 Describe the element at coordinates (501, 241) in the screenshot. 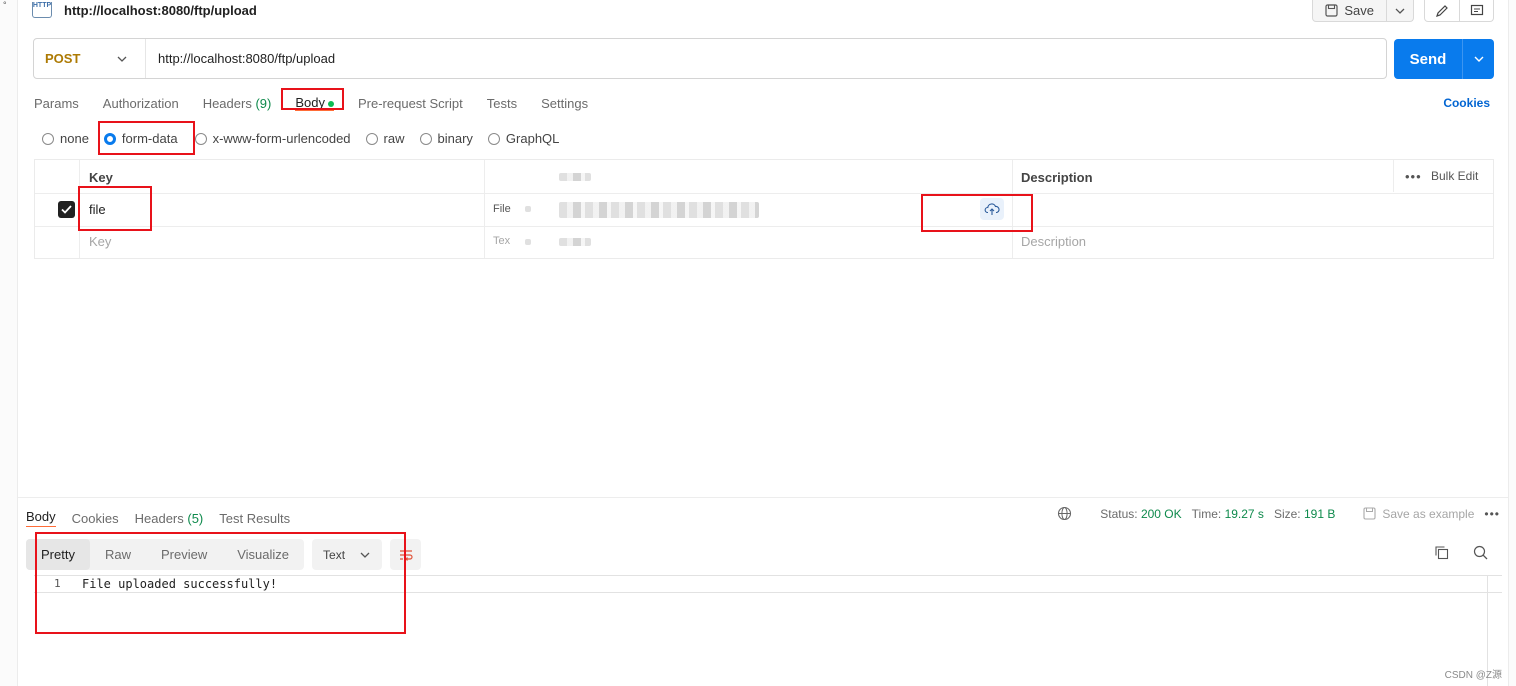

I see `new-type-select: Tex` at that location.